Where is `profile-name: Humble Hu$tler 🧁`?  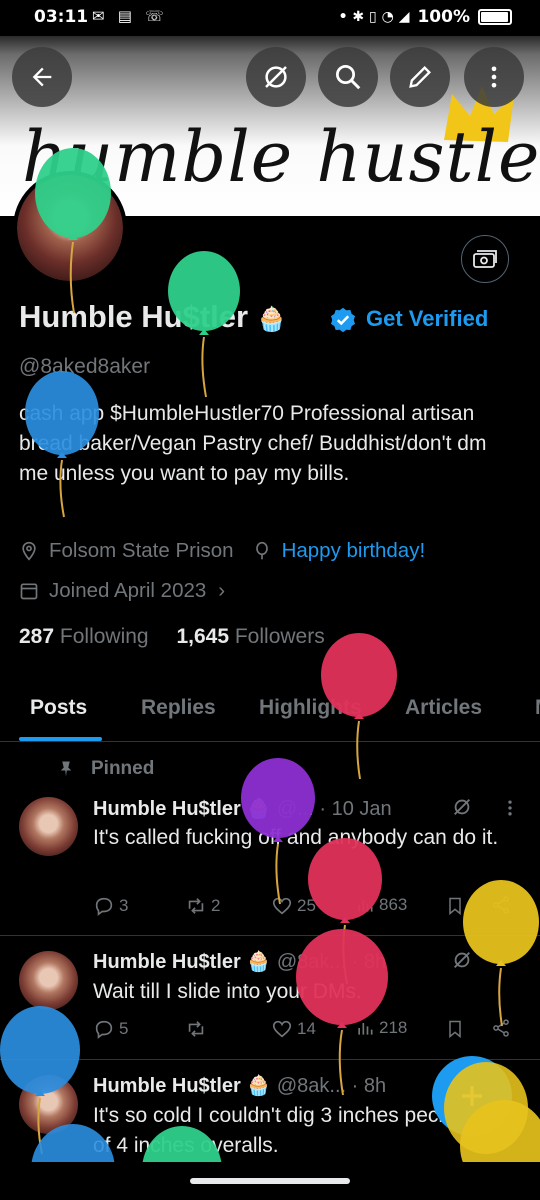 profile-name: Humble Hu$tler 🧁 is located at coordinates (153, 317).